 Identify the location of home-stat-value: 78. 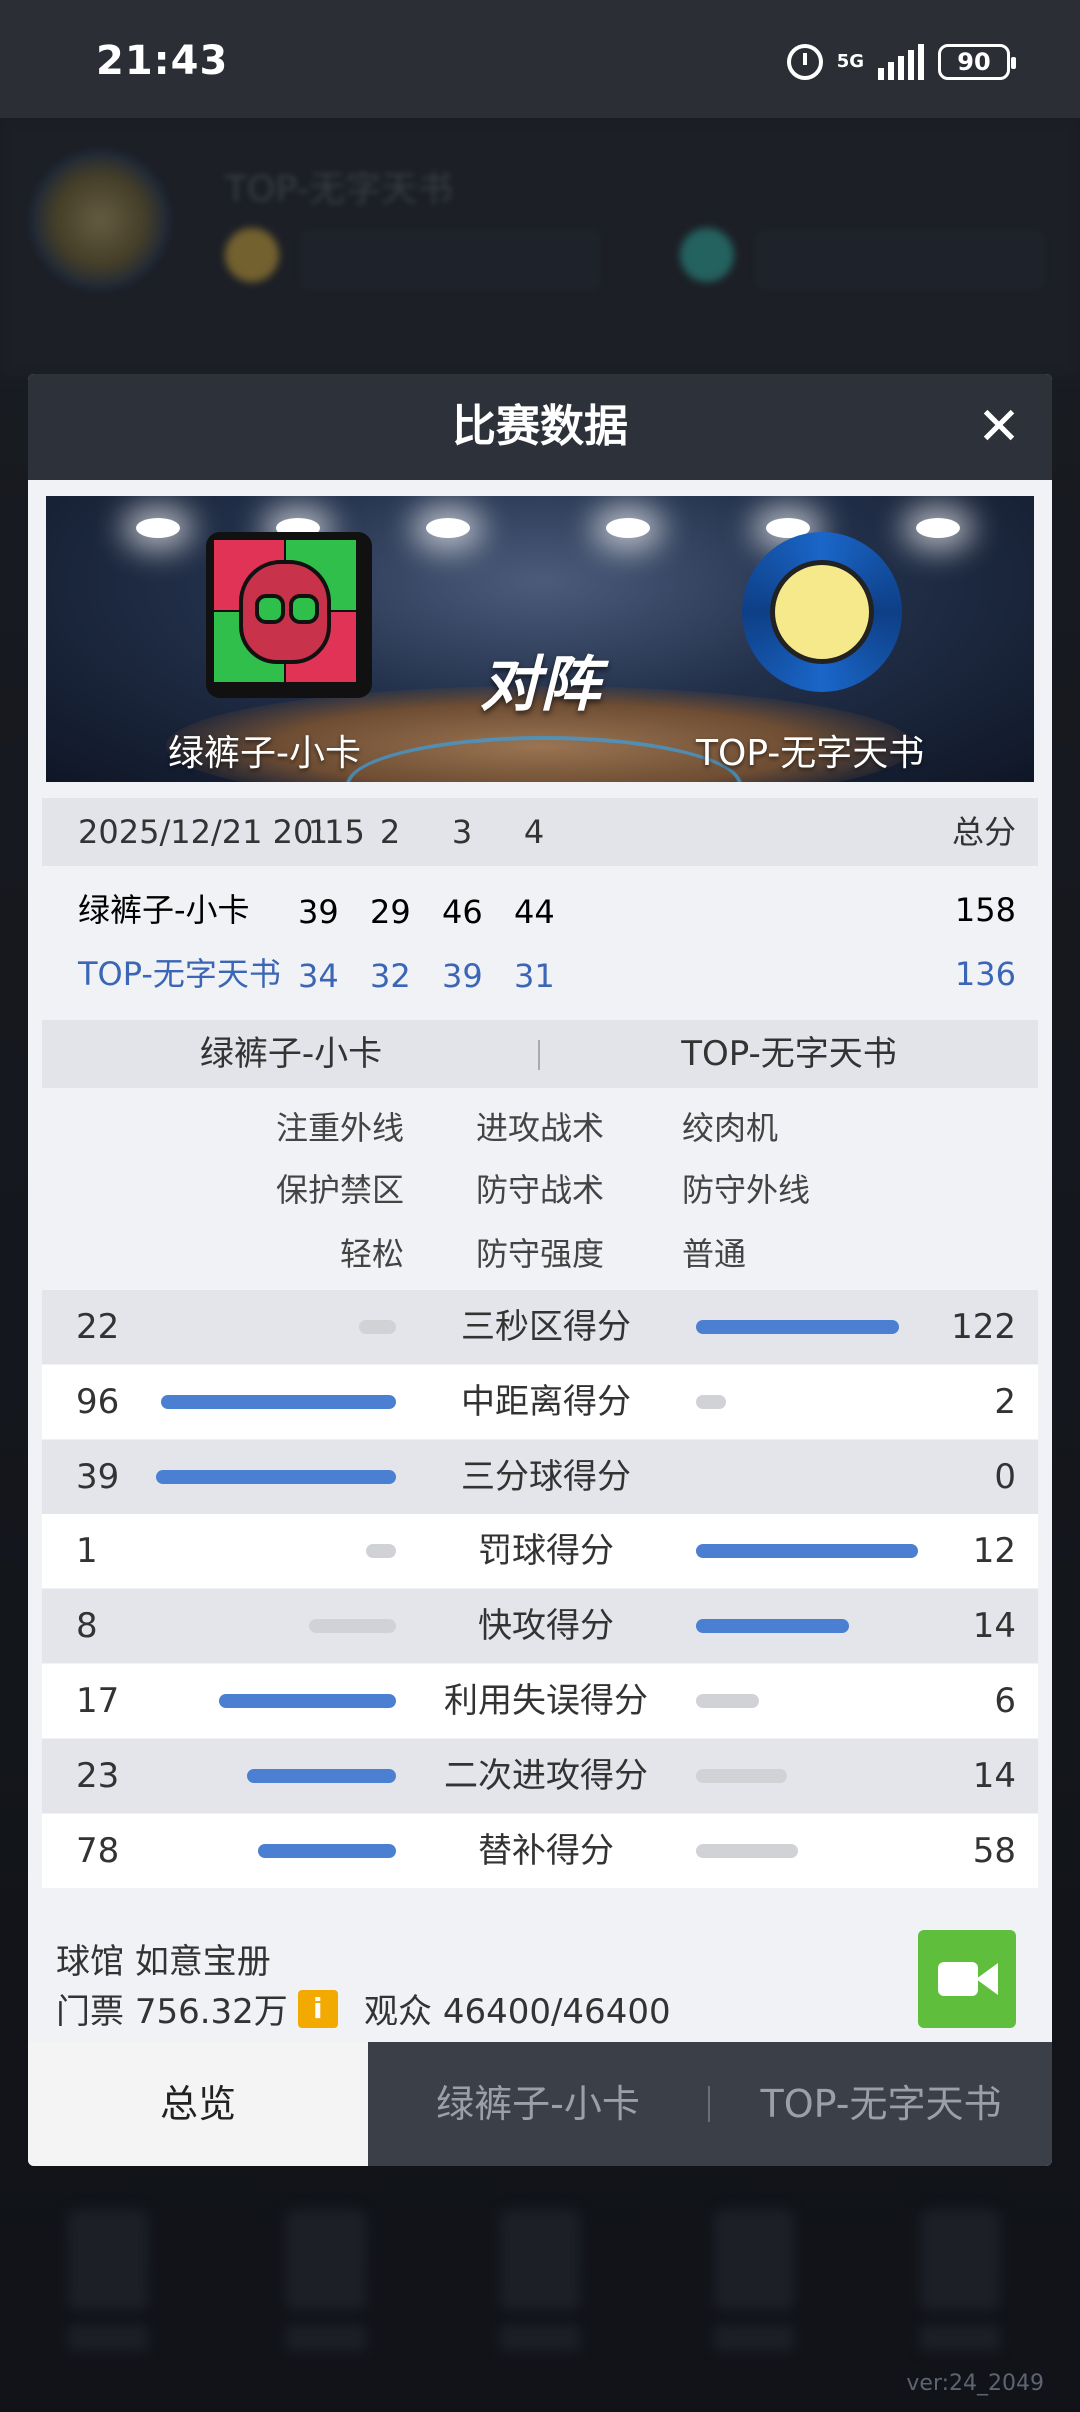
(98, 1850).